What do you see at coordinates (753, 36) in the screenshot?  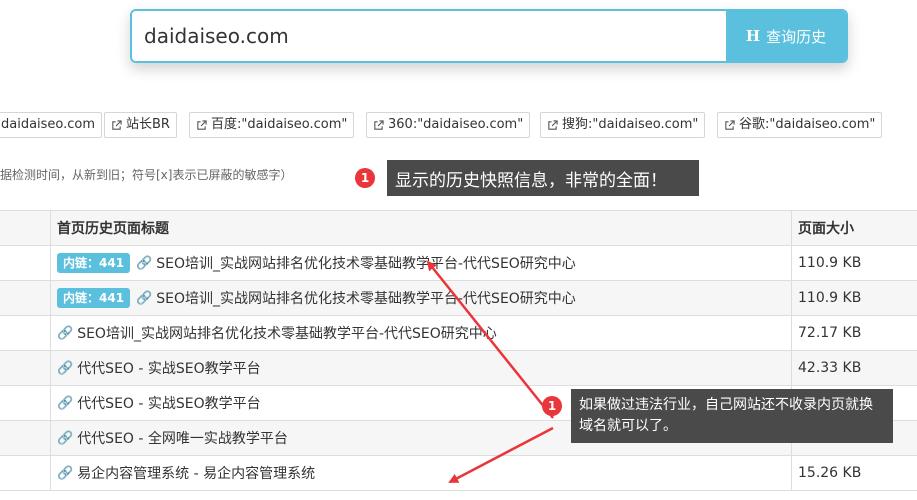 I see `history-h-icon: H` at bounding box center [753, 36].